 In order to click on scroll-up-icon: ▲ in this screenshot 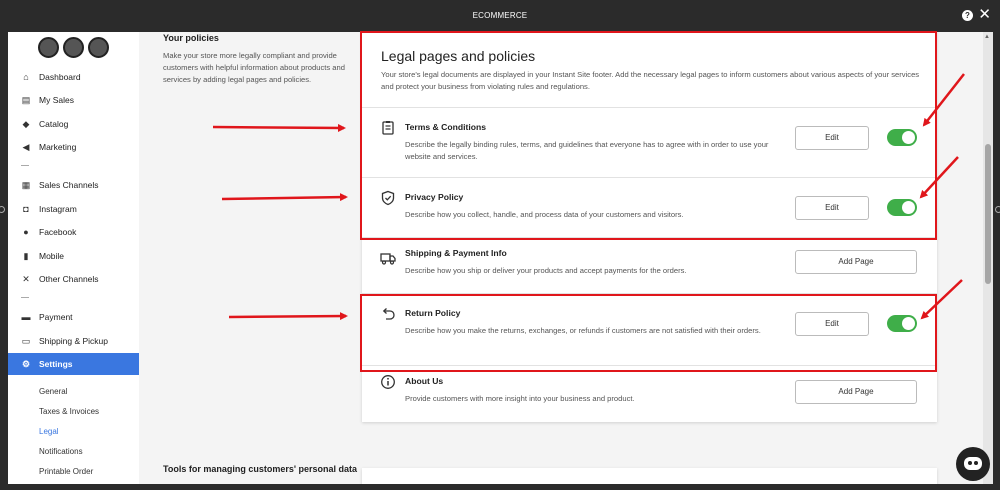, I will do `click(987, 37)`.